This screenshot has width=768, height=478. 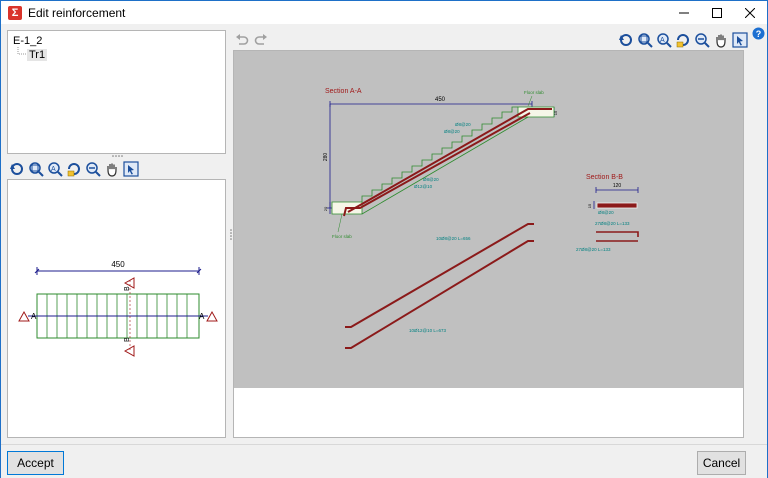 What do you see at coordinates (721, 463) in the screenshot?
I see `cancel-button: Cancel` at bounding box center [721, 463].